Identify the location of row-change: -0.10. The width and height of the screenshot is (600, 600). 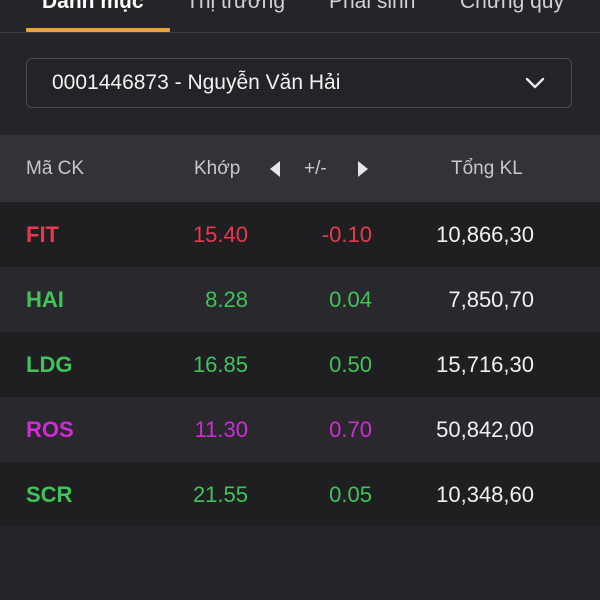
(346, 234).